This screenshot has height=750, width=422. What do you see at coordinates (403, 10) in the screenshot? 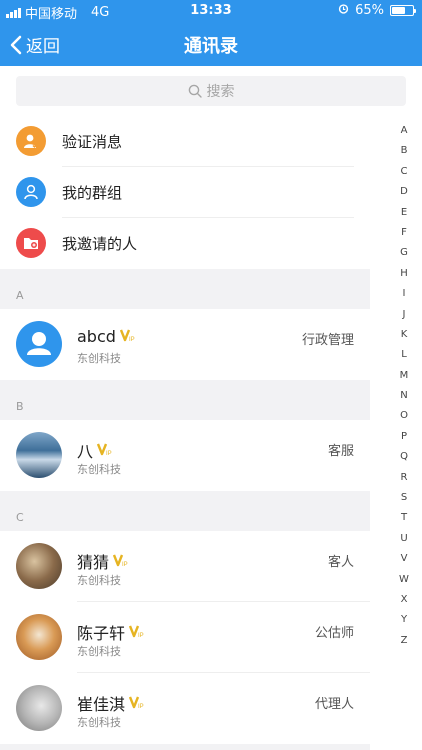
I see `battery-icon` at bounding box center [403, 10].